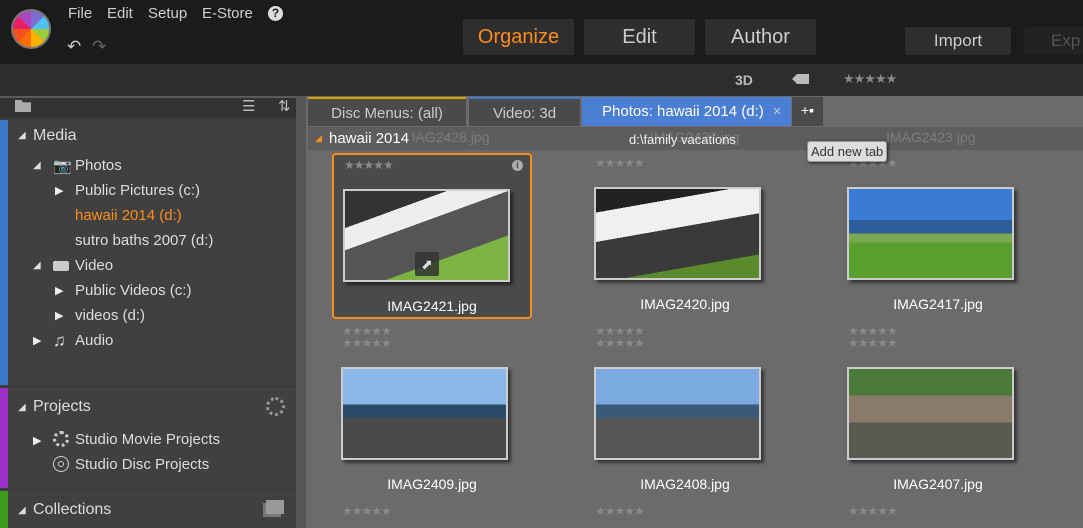 The height and width of the screenshot is (528, 1083). I want to click on view-list-icon: ☰, so click(248, 106).